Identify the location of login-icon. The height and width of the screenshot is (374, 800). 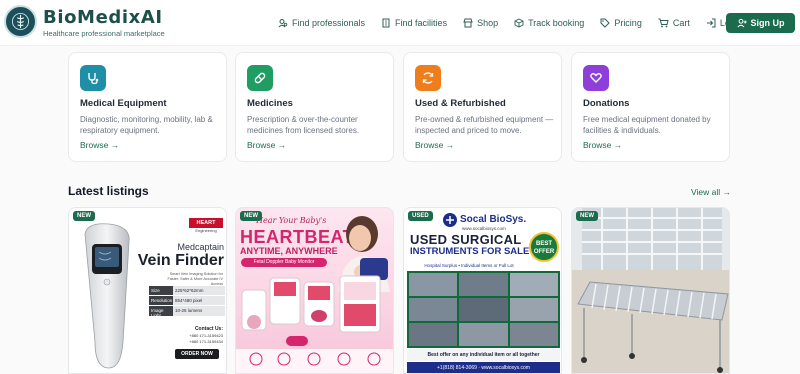
(711, 23).